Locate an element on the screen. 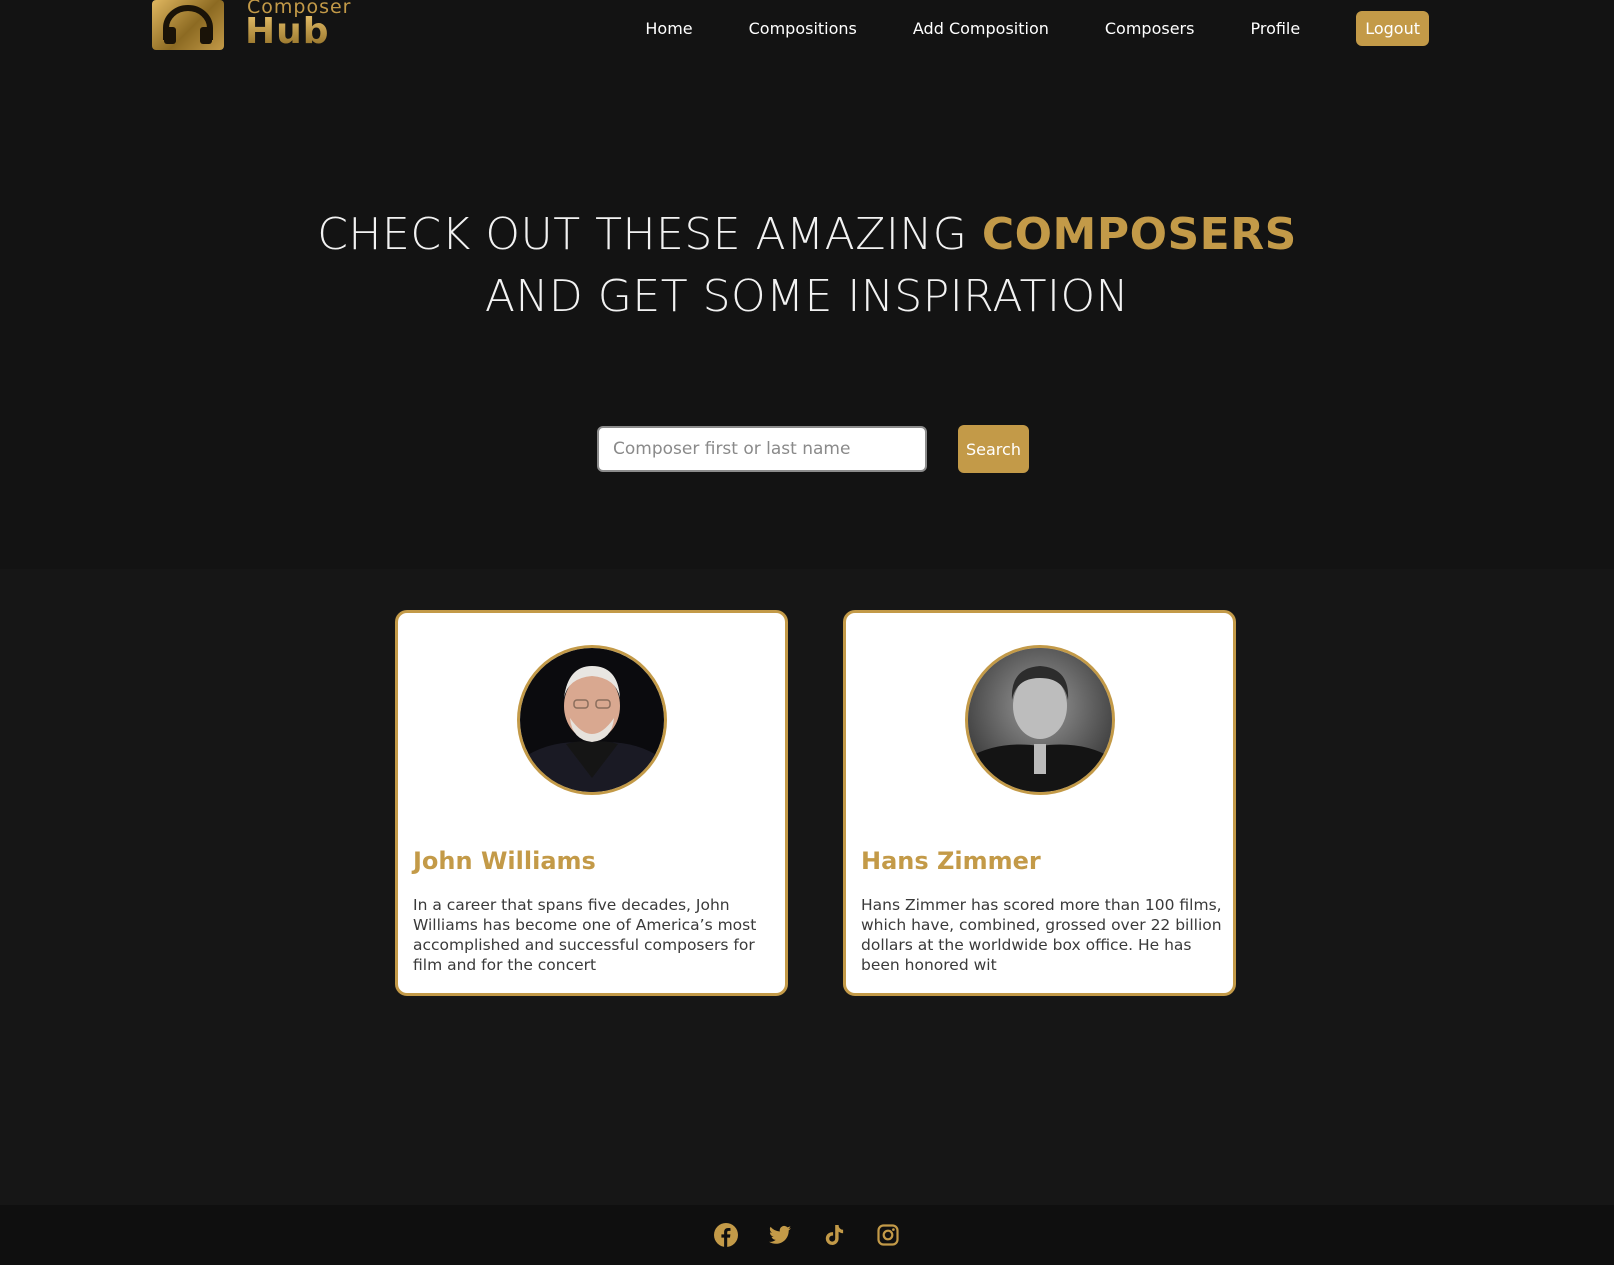  nav-profile: Profile is located at coordinates (1275, 28).